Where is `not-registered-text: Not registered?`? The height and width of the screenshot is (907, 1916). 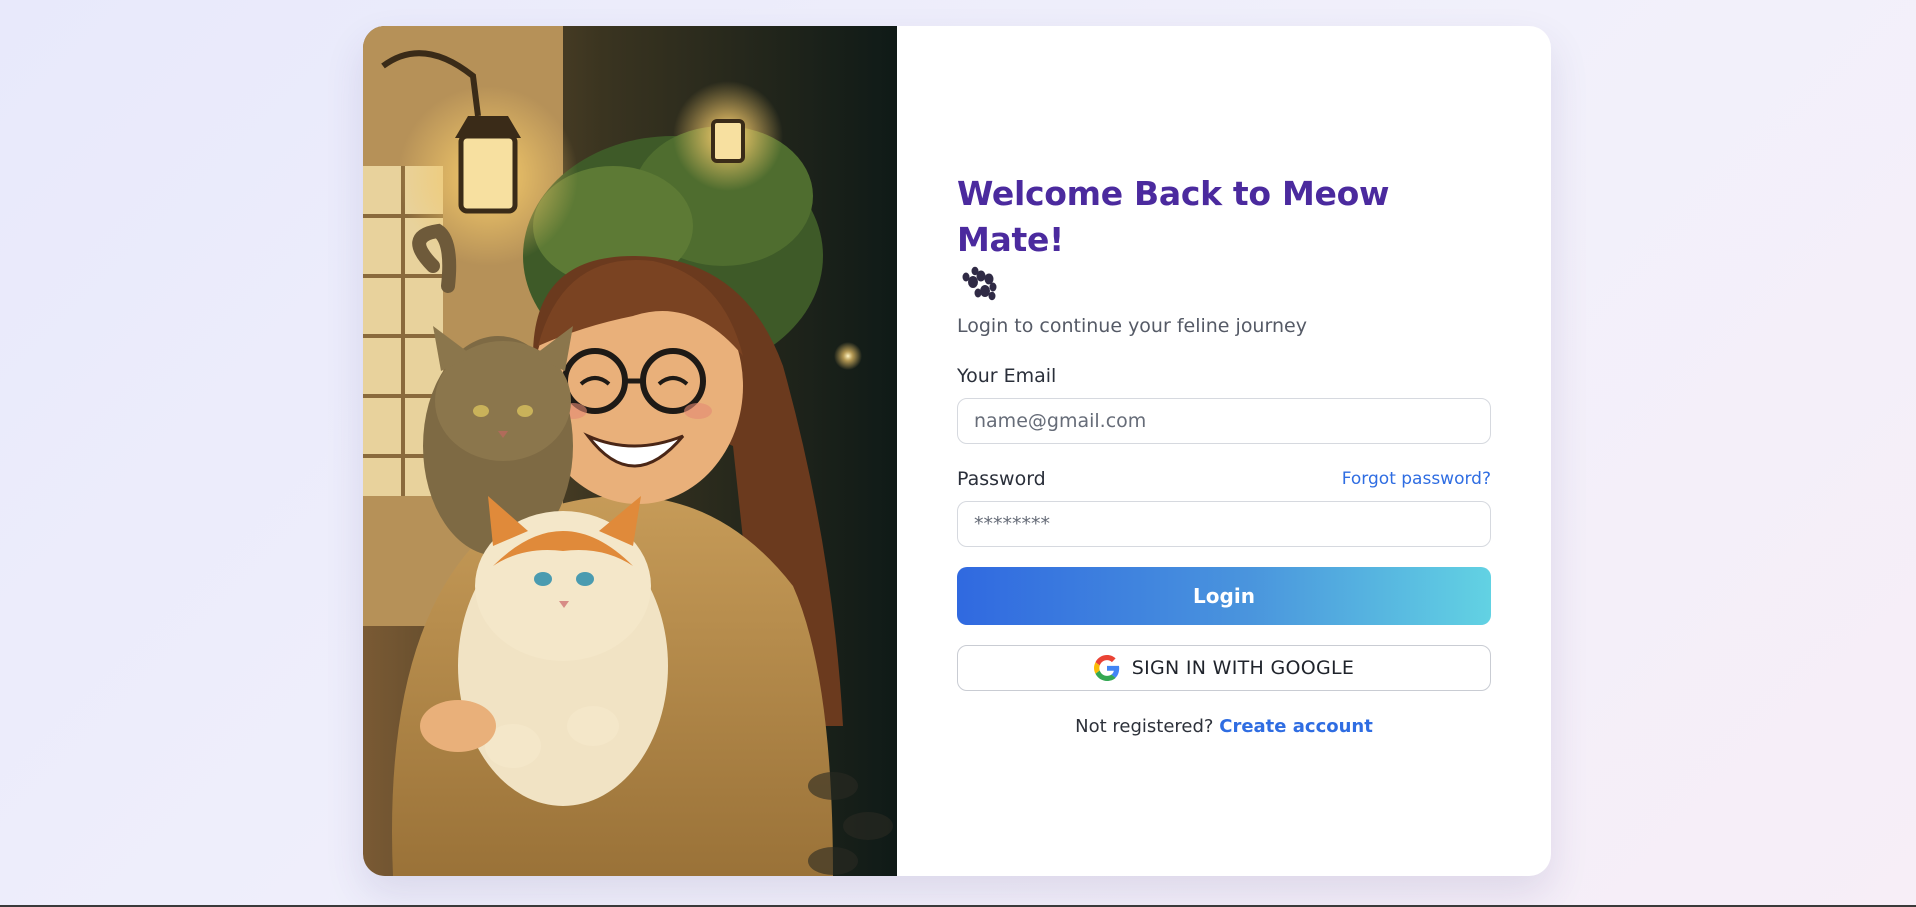 not-registered-text: Not registered? is located at coordinates (1144, 726).